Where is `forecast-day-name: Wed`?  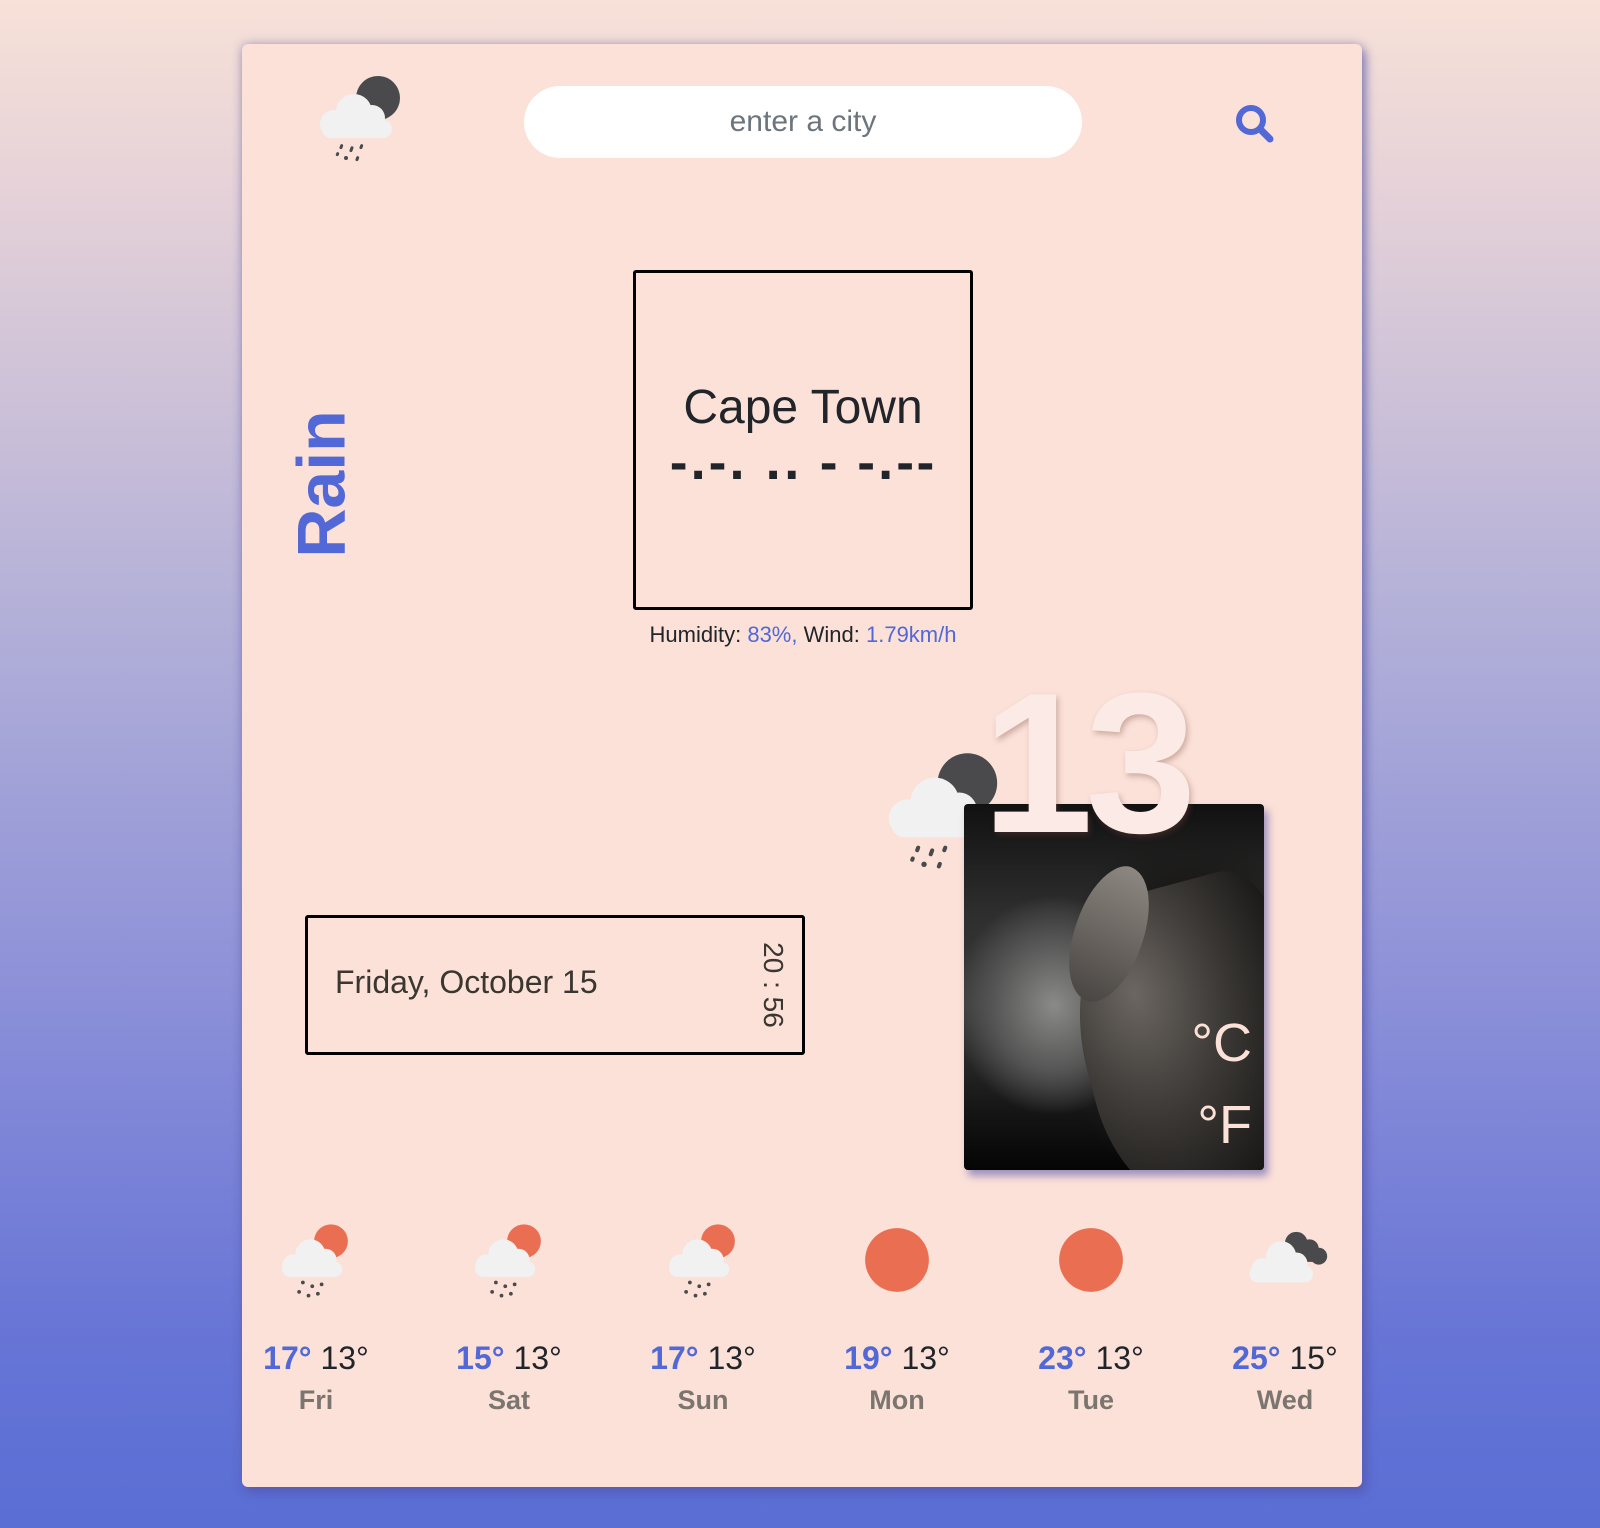 forecast-day-name: Wed is located at coordinates (1285, 1400).